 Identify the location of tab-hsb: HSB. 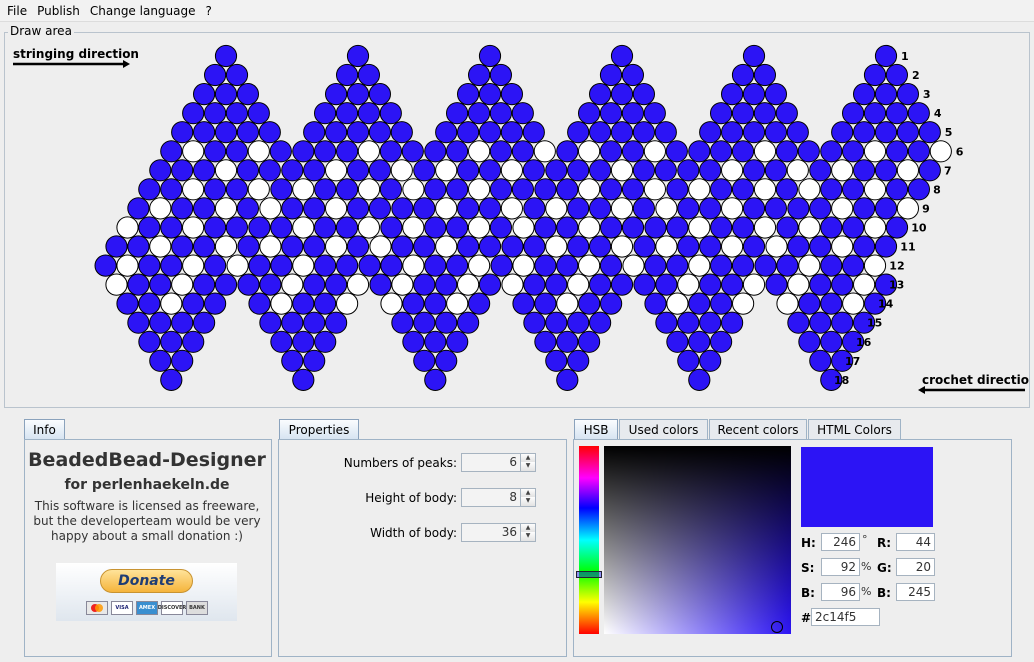
(596, 429).